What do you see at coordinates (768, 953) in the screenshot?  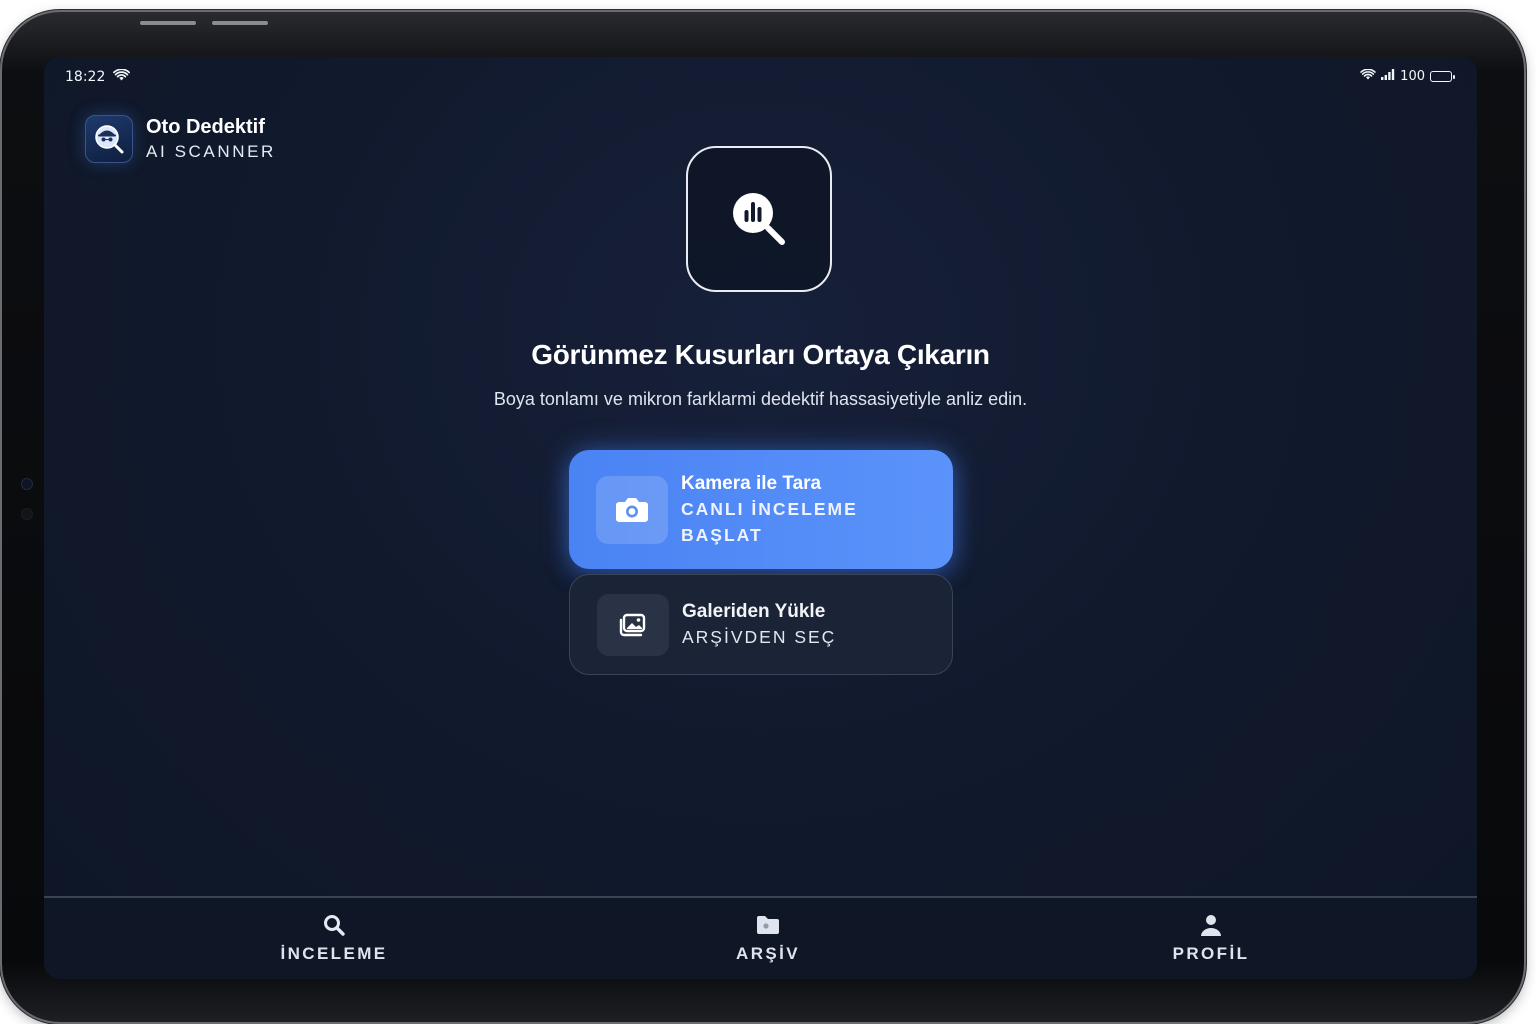 I see `tab-label: ARŞİV` at bounding box center [768, 953].